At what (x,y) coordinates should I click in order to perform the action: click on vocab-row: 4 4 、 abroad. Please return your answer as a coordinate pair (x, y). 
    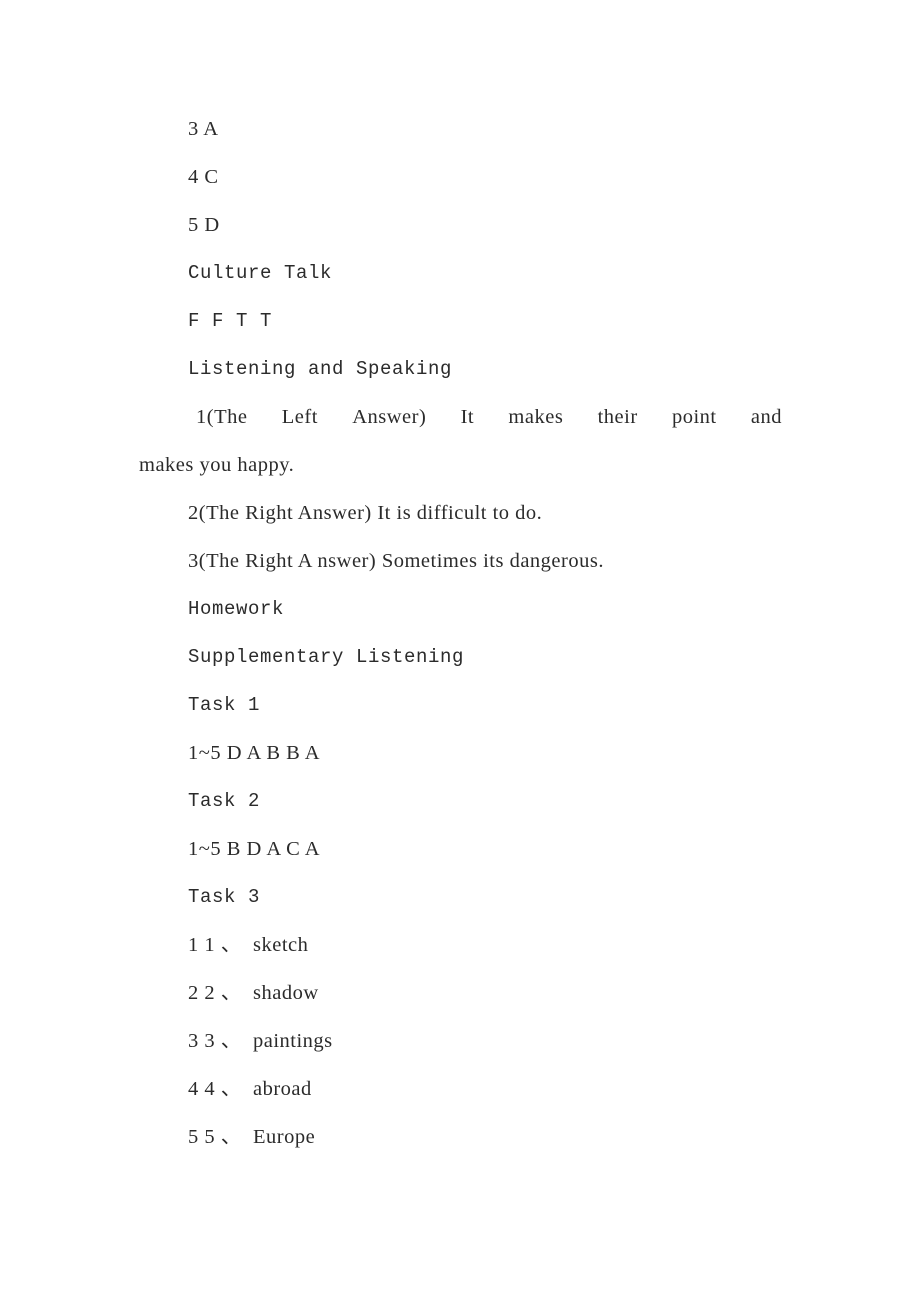
    Looking at the image, I should click on (460, 1089).